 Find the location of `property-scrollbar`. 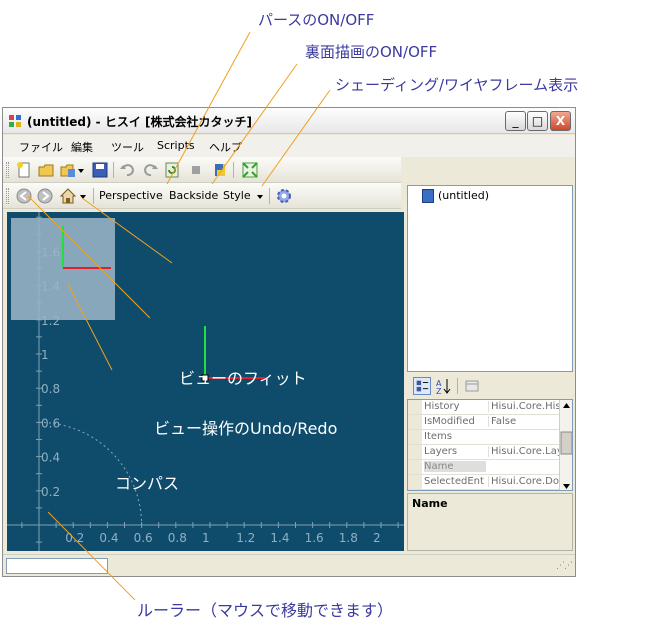

property-scrollbar is located at coordinates (566, 445).